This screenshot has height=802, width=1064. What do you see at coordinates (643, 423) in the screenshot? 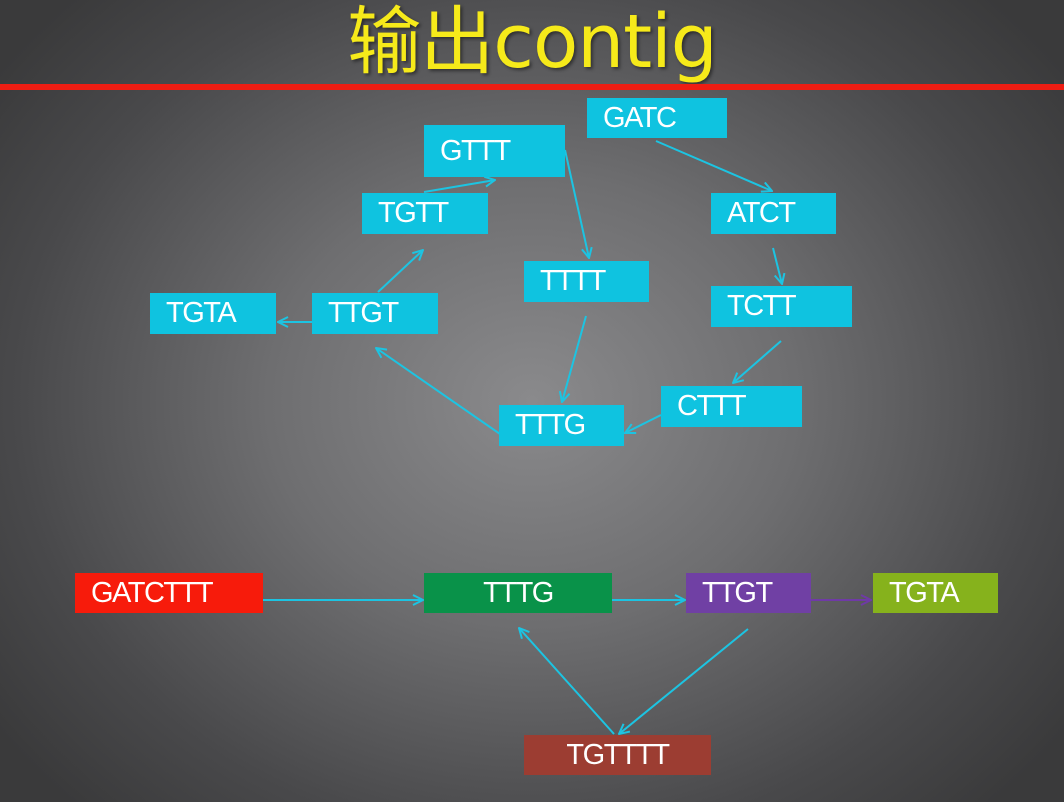
I see `edge-cttt-tttg` at bounding box center [643, 423].